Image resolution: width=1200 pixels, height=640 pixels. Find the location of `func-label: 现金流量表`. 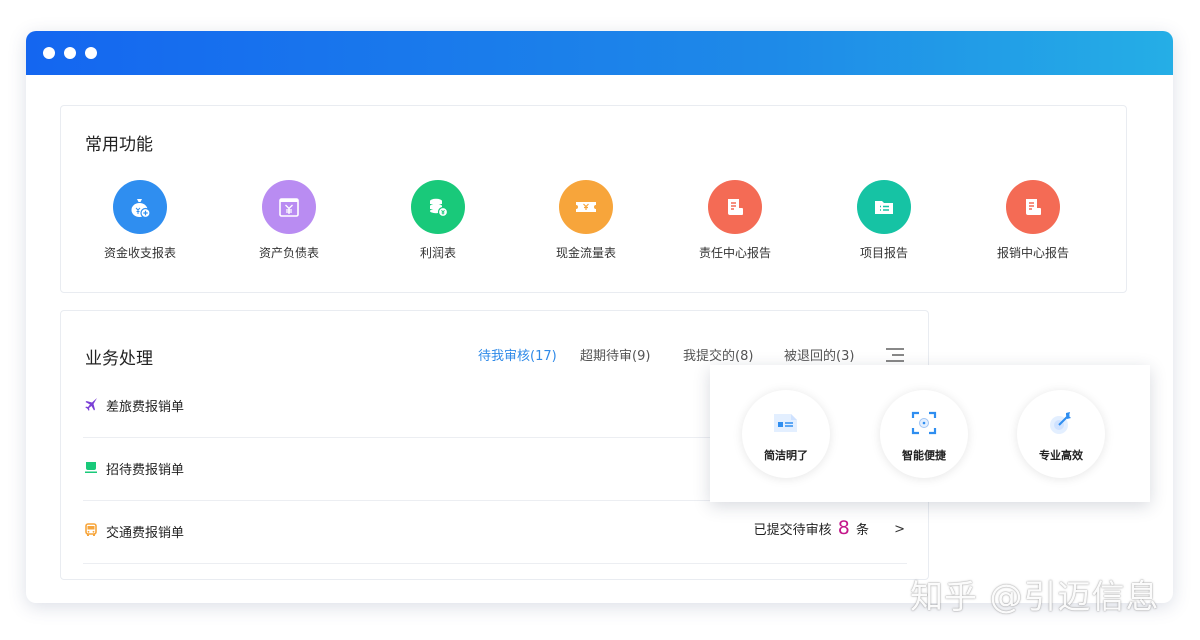

func-label: 现金流量表 is located at coordinates (585, 253).